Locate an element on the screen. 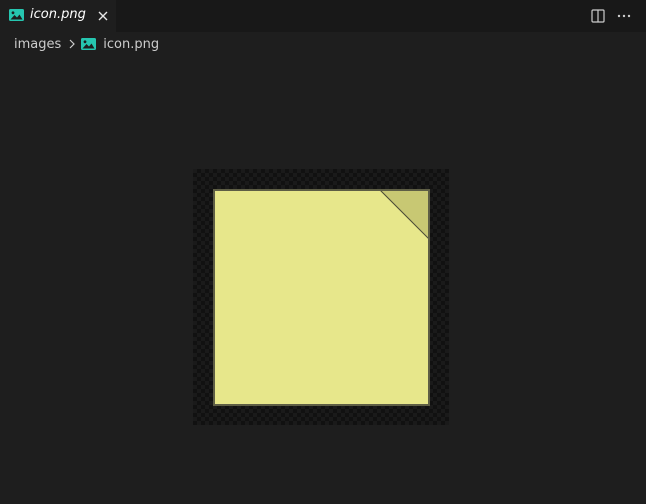  close-icon is located at coordinates (103, 16).